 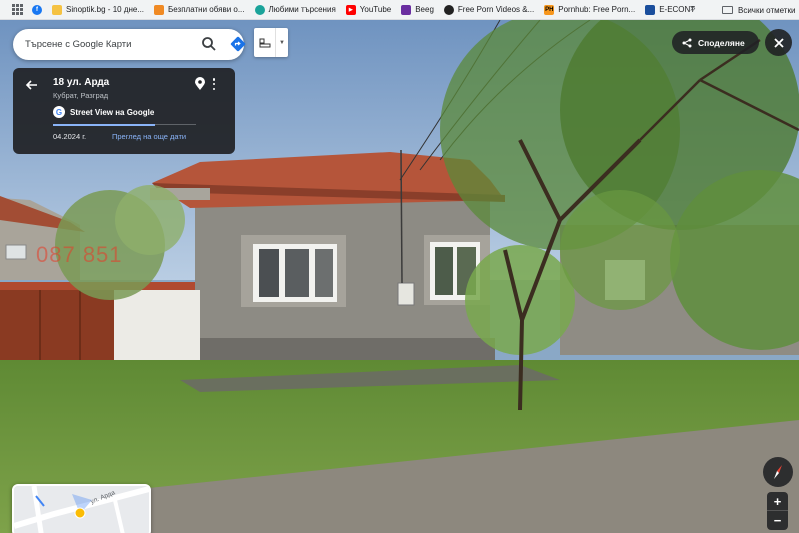 I want to click on search-icon, so click(x=209, y=44).